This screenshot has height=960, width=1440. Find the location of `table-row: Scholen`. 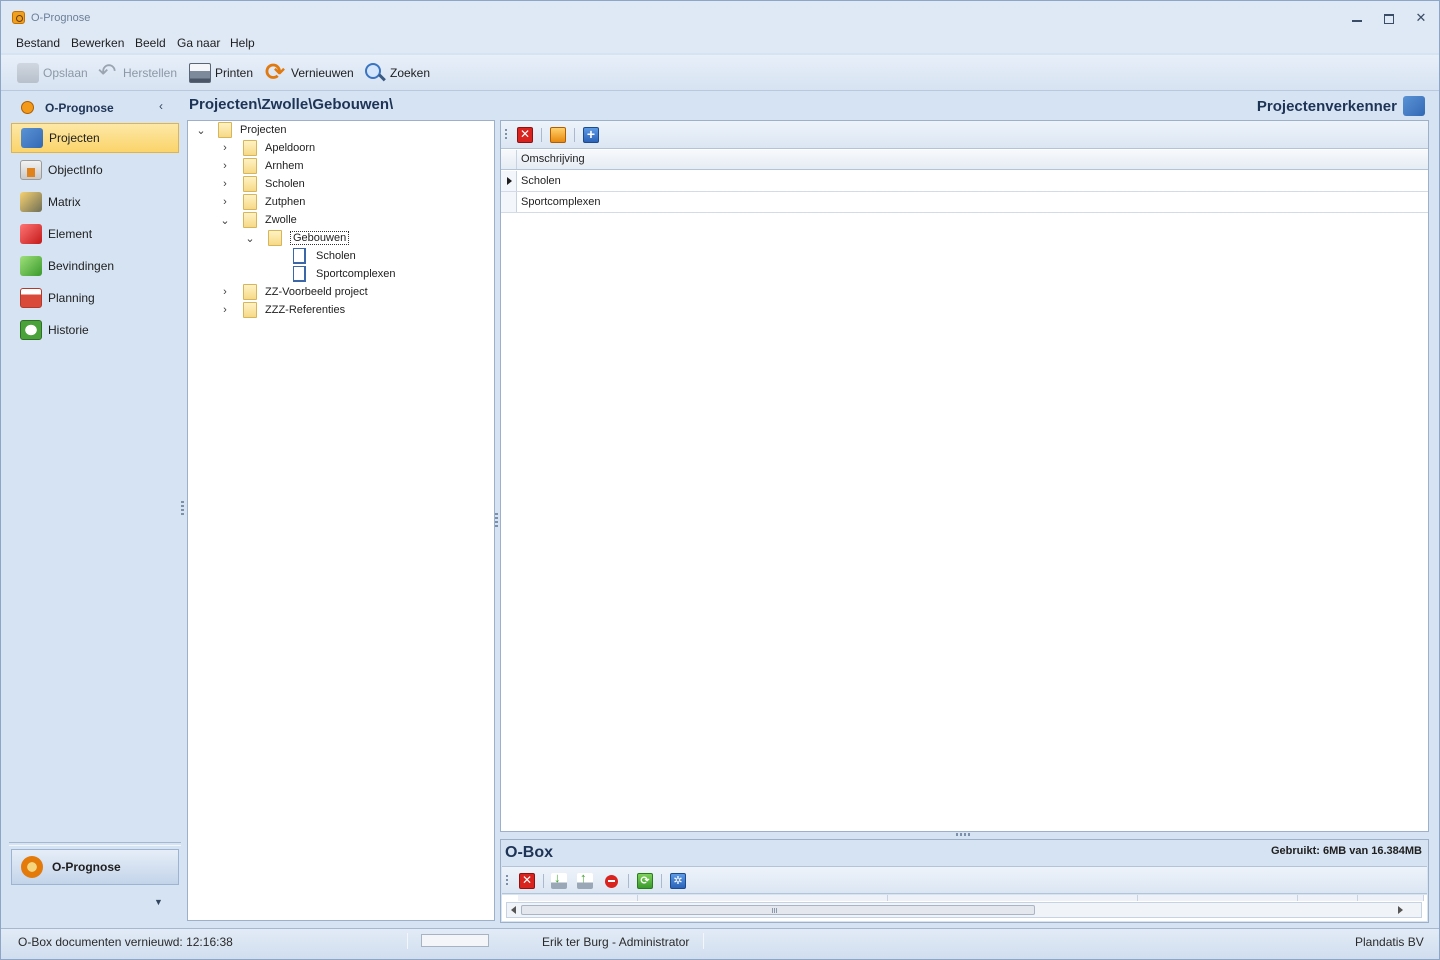

table-row: Scholen is located at coordinates (964, 181).